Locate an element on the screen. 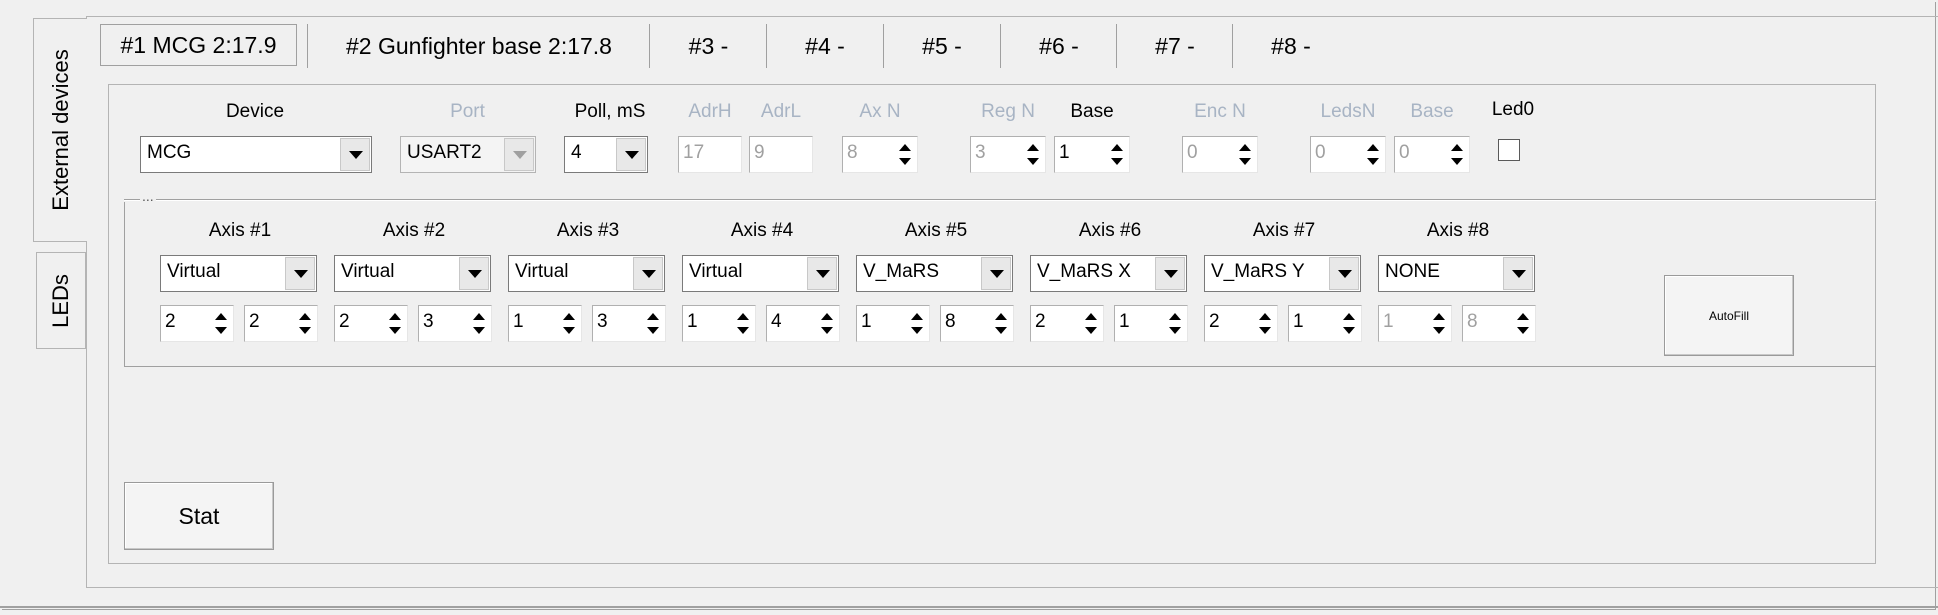  tab-device-6: #6 - is located at coordinates (1059, 46).